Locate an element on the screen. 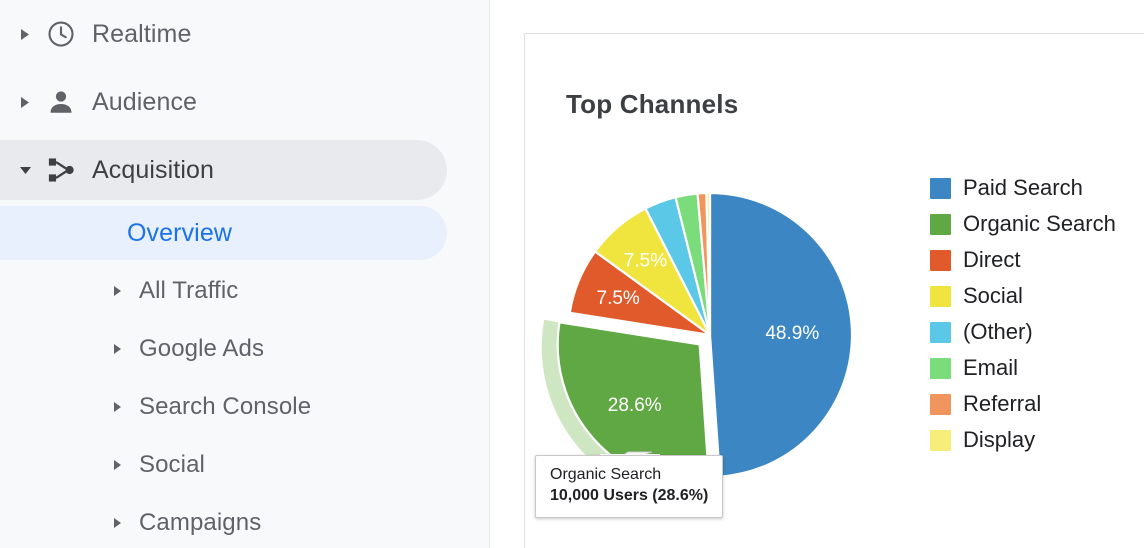 The width and height of the screenshot is (1144, 548). sidebar-item-label: All Traffic is located at coordinates (189, 290).